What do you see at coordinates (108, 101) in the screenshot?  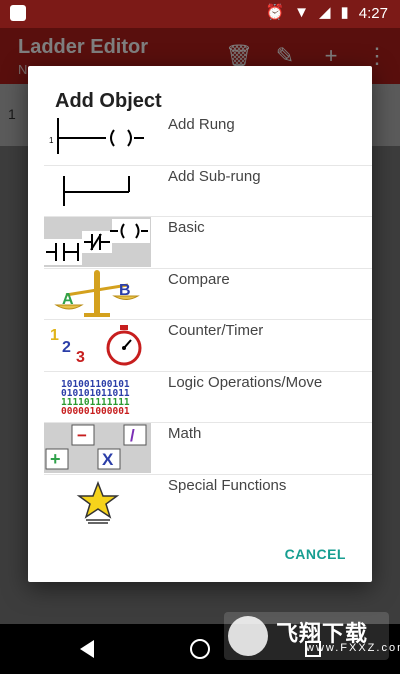 I see `dialog-title: Add Object` at bounding box center [108, 101].